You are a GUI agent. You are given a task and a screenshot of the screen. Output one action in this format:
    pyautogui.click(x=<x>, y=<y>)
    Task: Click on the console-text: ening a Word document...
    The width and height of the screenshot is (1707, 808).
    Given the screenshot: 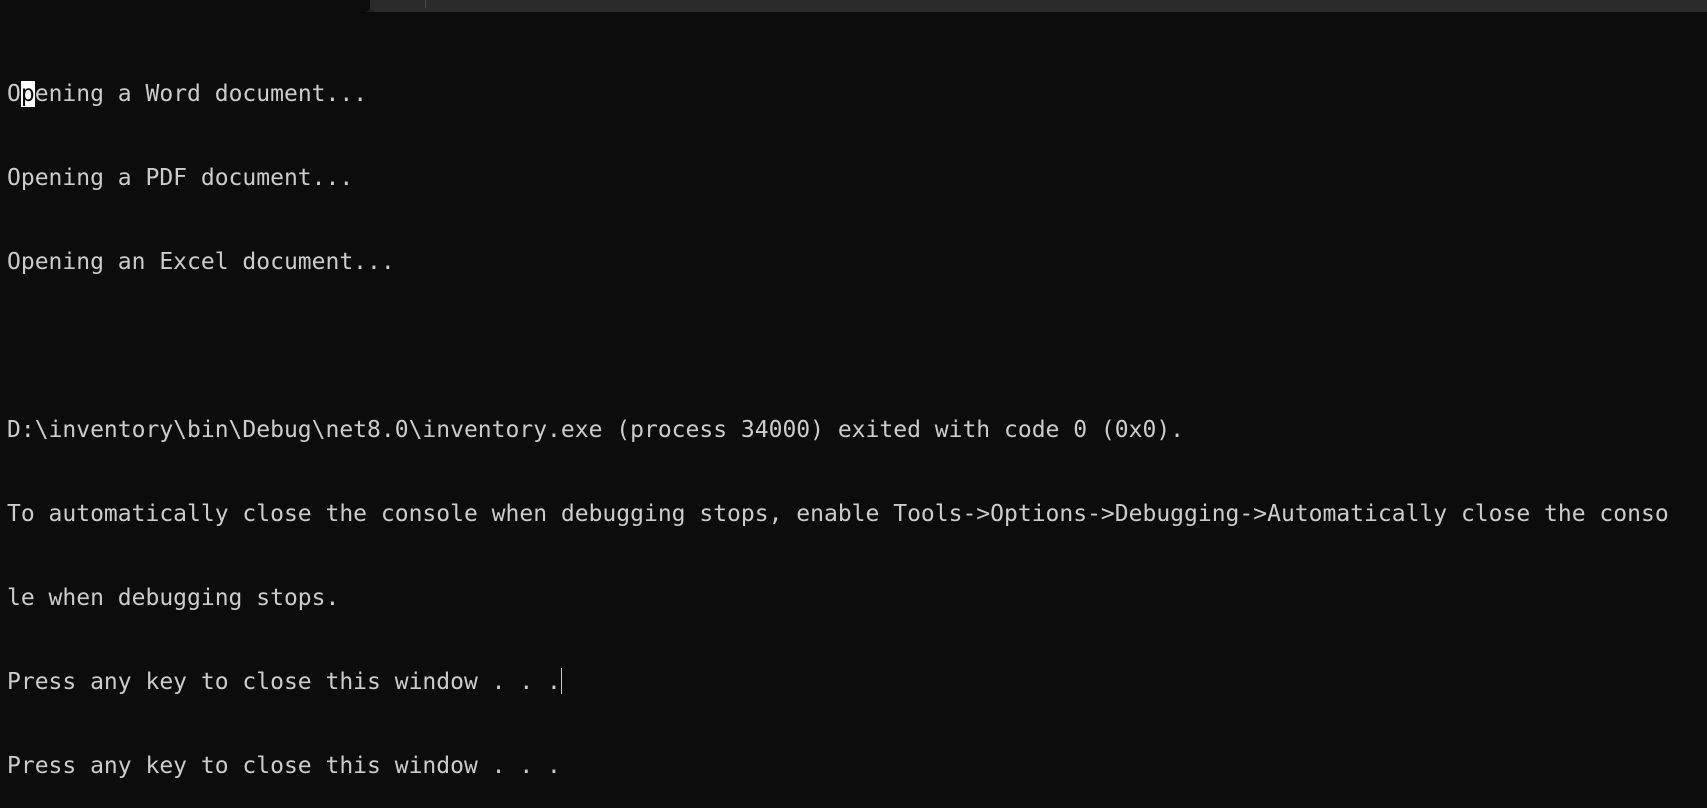 What is the action you would take?
    pyautogui.click(x=201, y=94)
    